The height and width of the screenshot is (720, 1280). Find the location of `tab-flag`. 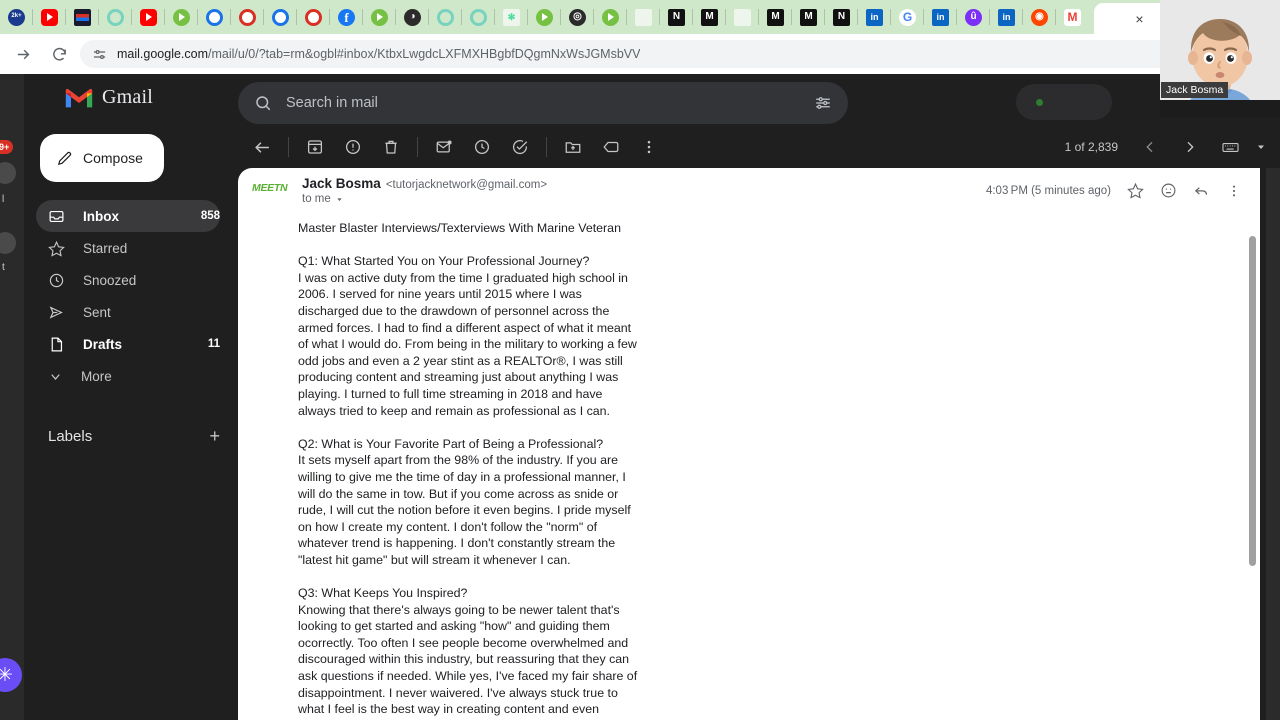

tab-flag is located at coordinates (82, 17).